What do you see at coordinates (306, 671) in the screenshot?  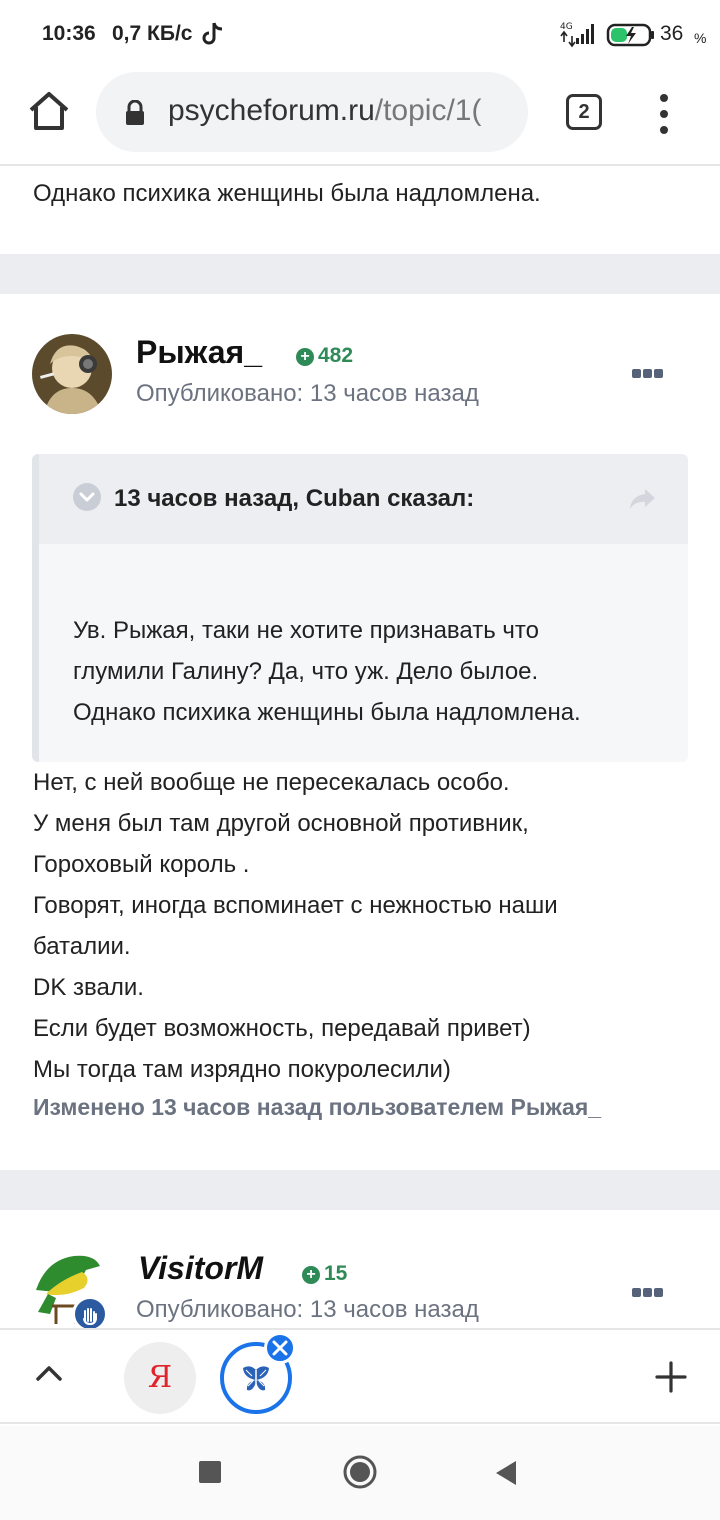 I see `quote-line: глумили Галину? Да, что уж. Дело былое.` at bounding box center [306, 671].